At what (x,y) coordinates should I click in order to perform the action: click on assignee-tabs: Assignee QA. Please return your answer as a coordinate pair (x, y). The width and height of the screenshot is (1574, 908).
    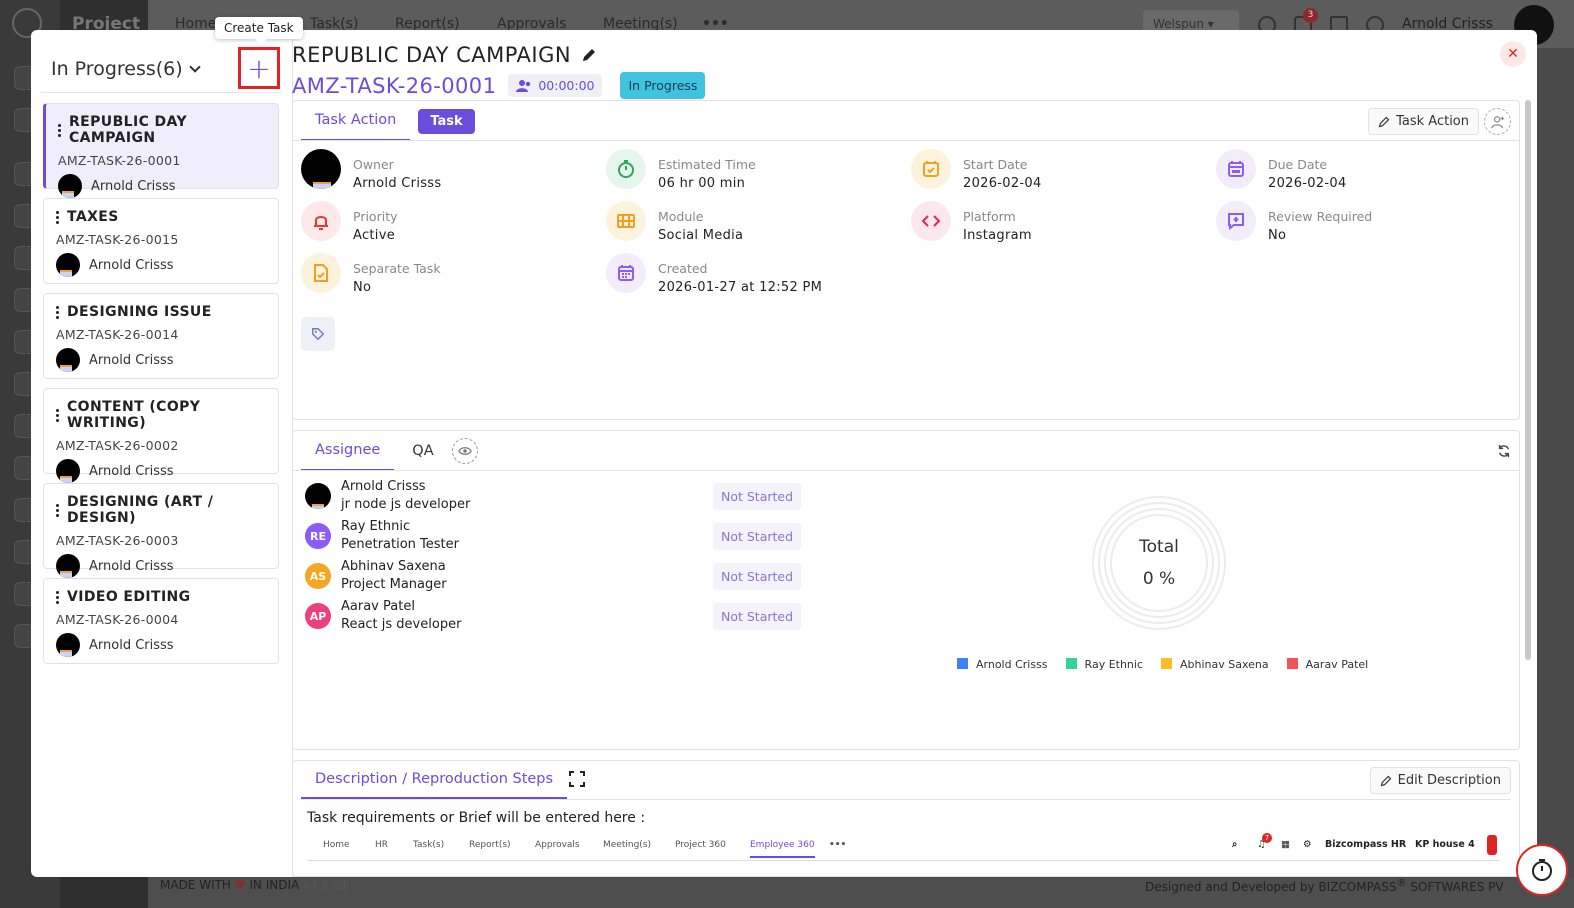
    Looking at the image, I should click on (389, 451).